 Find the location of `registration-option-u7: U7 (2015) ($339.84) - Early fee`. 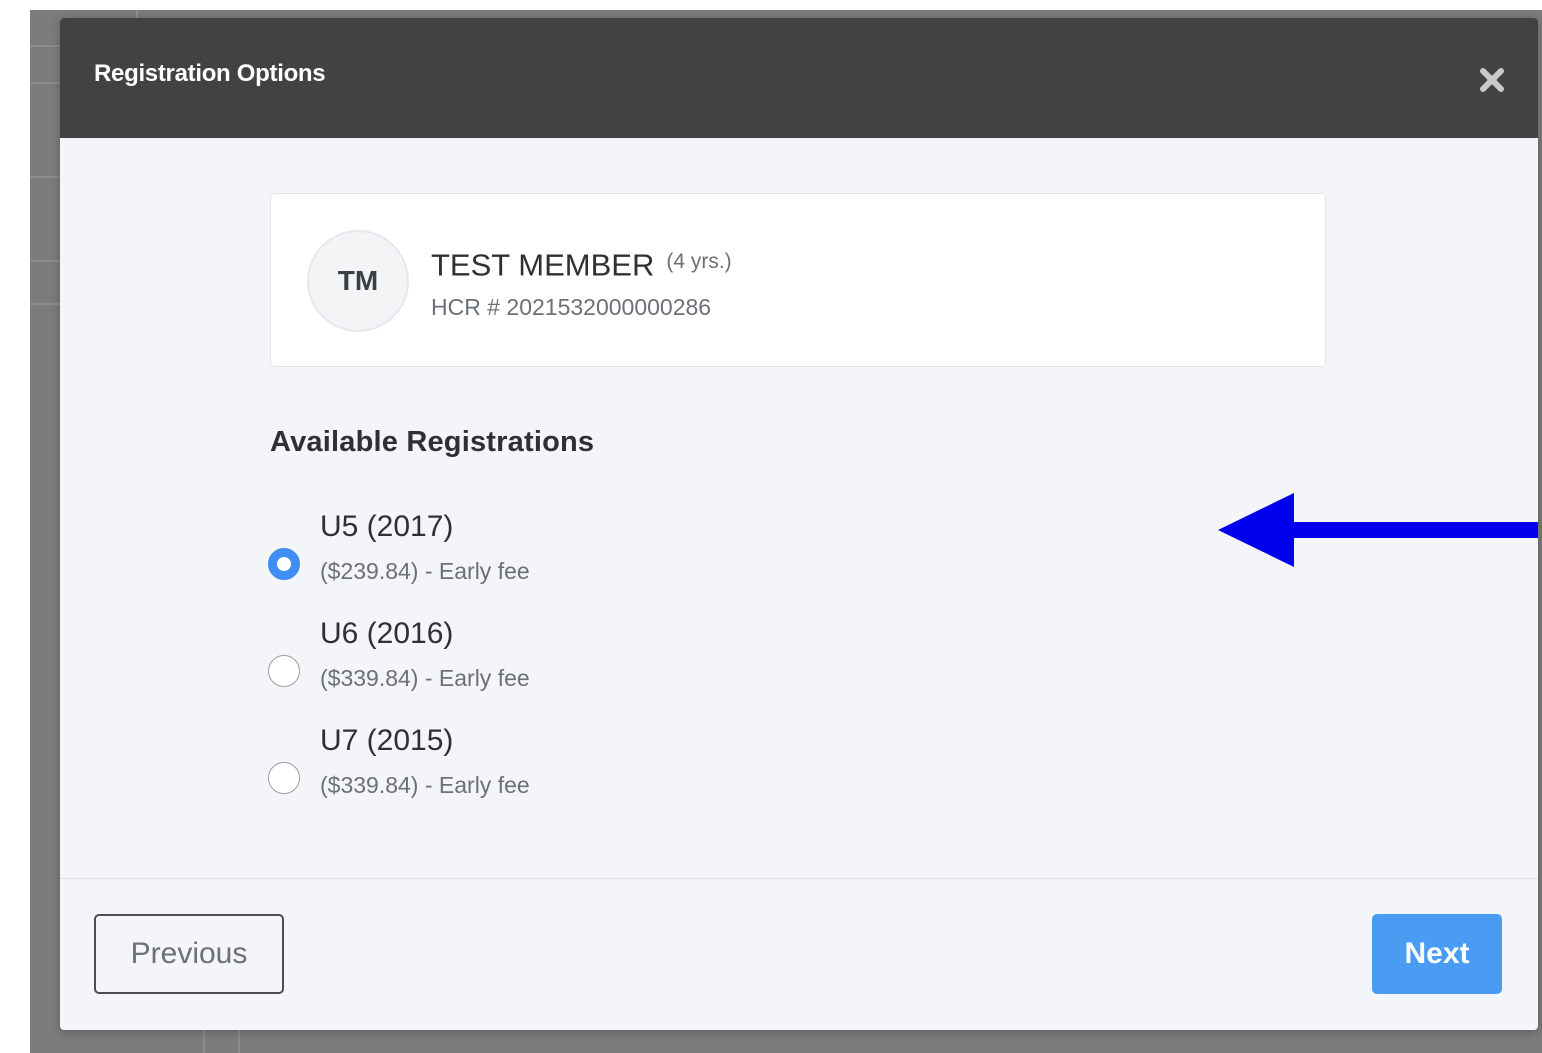

registration-option-u7: U7 (2015) ($339.84) - Early fee is located at coordinates (478, 769).